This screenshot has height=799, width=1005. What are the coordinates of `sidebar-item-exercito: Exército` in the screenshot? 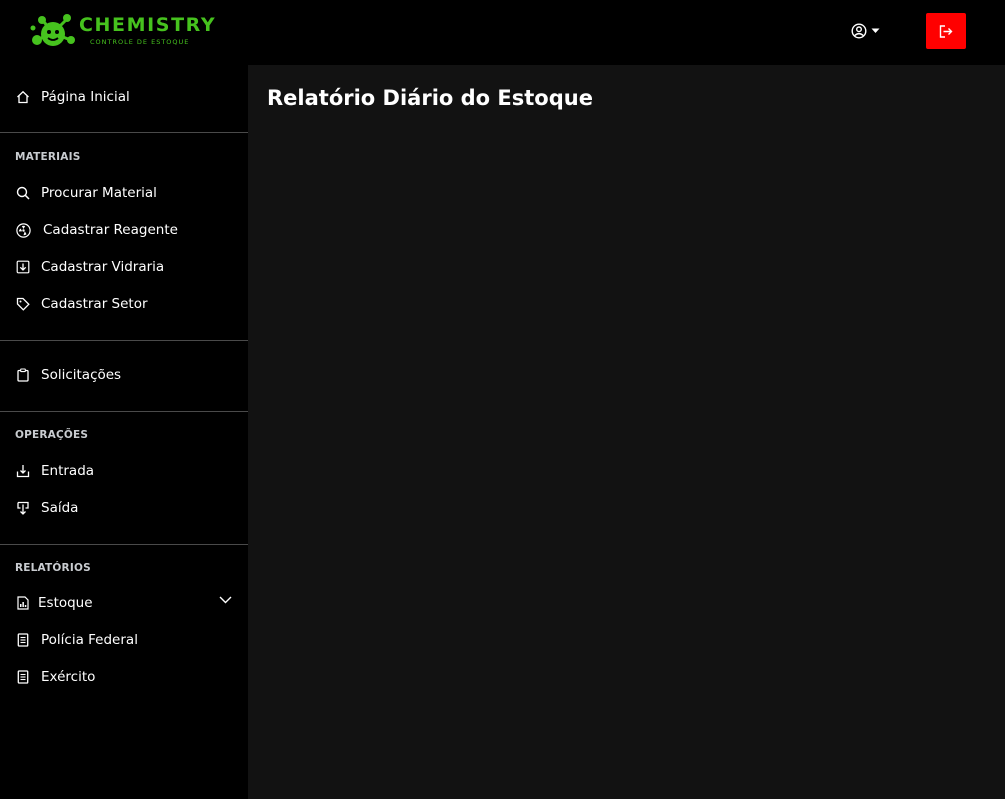 It's located at (124, 677).